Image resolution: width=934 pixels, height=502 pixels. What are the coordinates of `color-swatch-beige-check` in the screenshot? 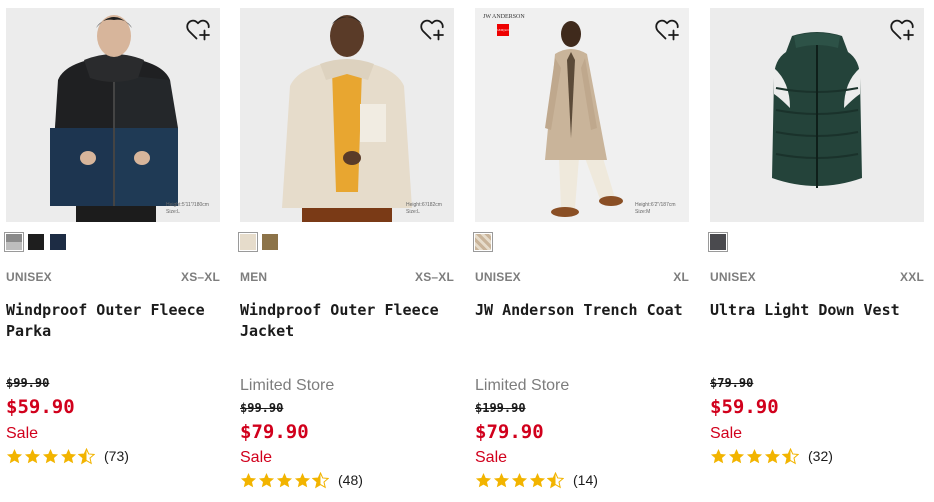 It's located at (483, 242).